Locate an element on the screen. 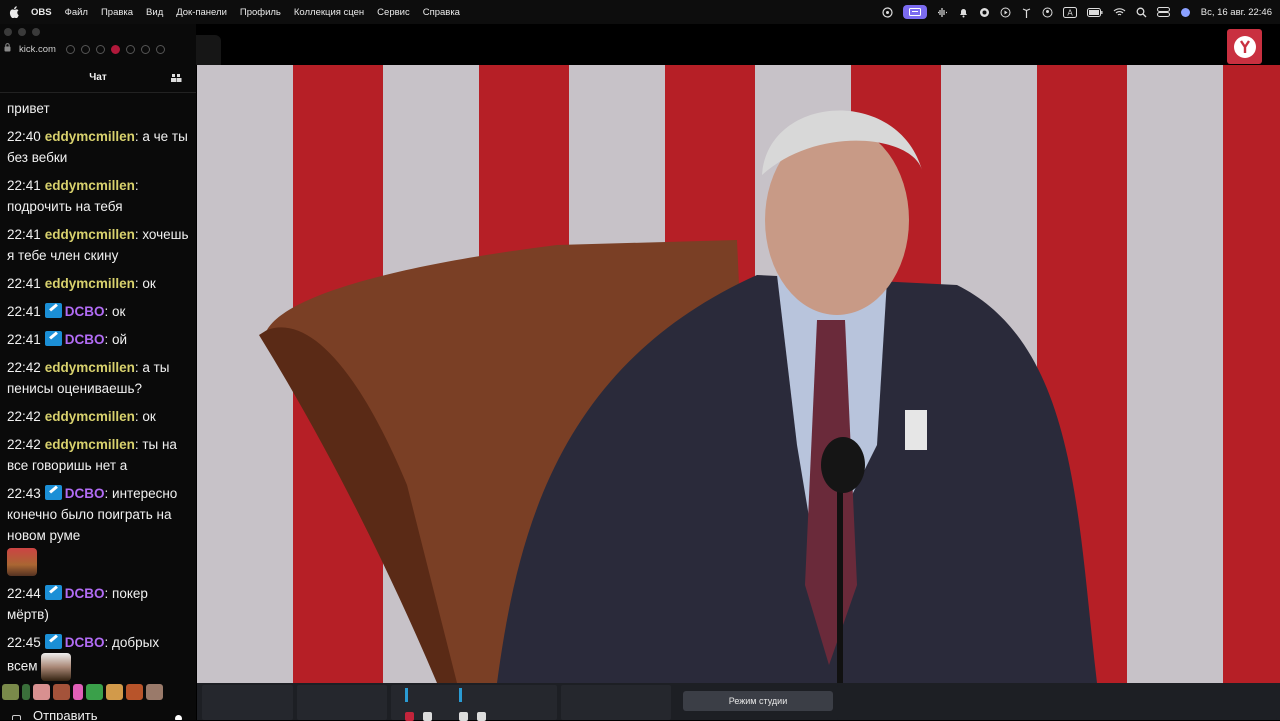 This screenshot has height=721, width=1280. obs-dock: Режим студии is located at coordinates (738, 702).